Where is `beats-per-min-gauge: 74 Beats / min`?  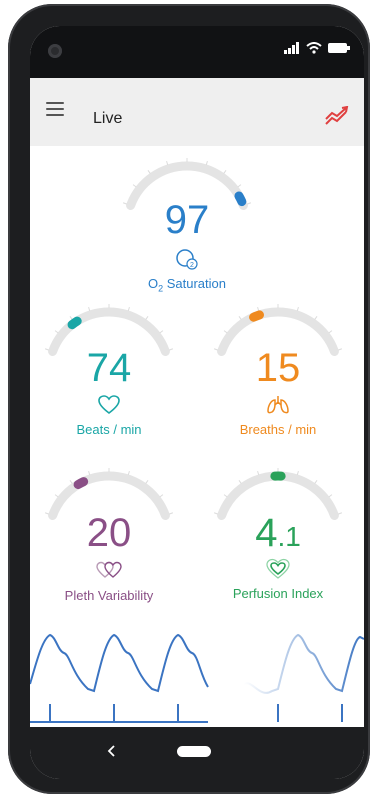
beats-per-min-gauge: 74 Beats / min is located at coordinates (109, 374).